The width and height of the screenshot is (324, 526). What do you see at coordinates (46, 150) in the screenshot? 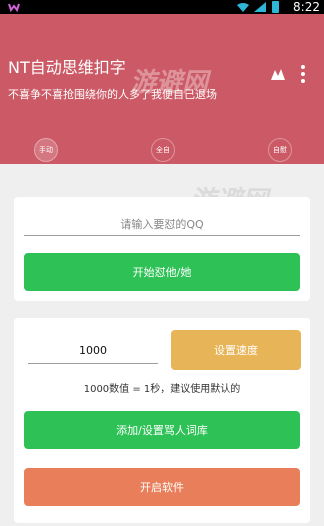
I see `mode-manual: 手动` at bounding box center [46, 150].